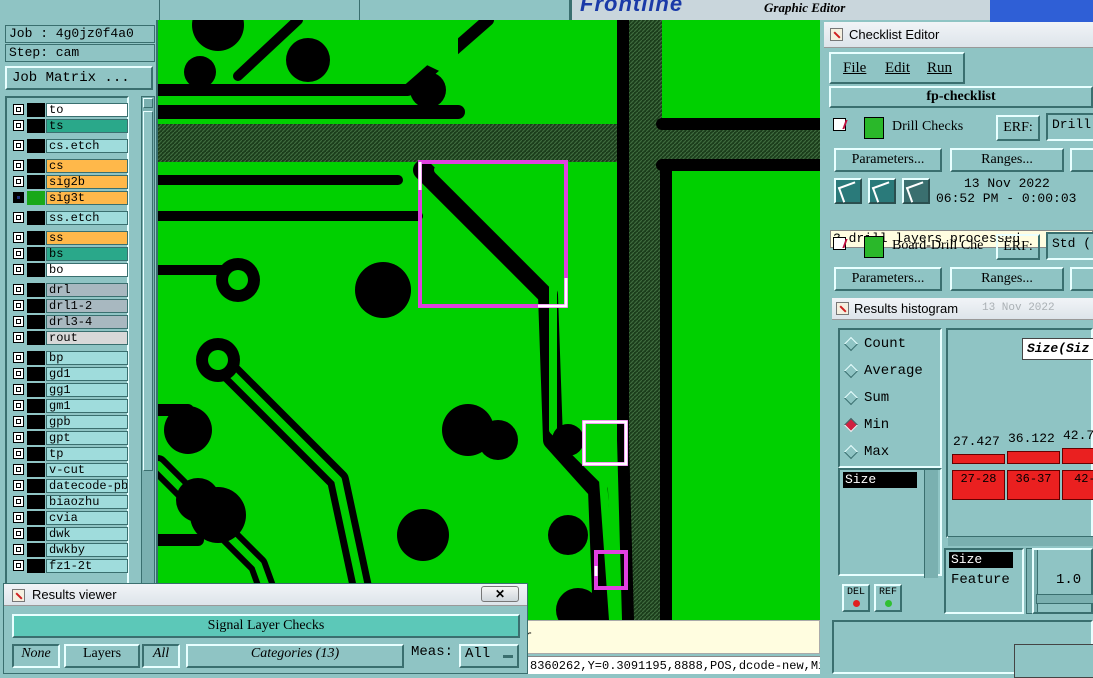 Image resolution: width=1093 pixels, height=678 pixels. I want to click on layer-name: biaozhu, so click(87, 502).